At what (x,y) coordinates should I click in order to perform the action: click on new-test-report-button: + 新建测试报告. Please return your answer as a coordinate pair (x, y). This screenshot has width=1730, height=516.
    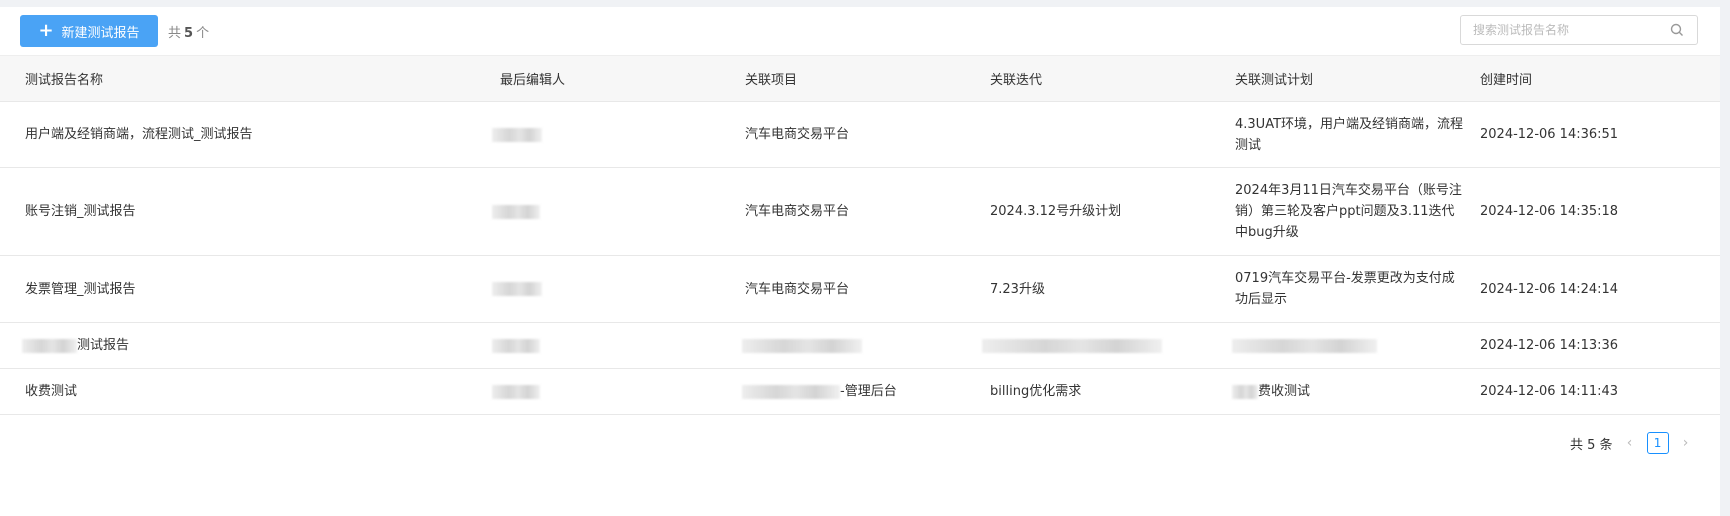
    Looking at the image, I should click on (89, 31).